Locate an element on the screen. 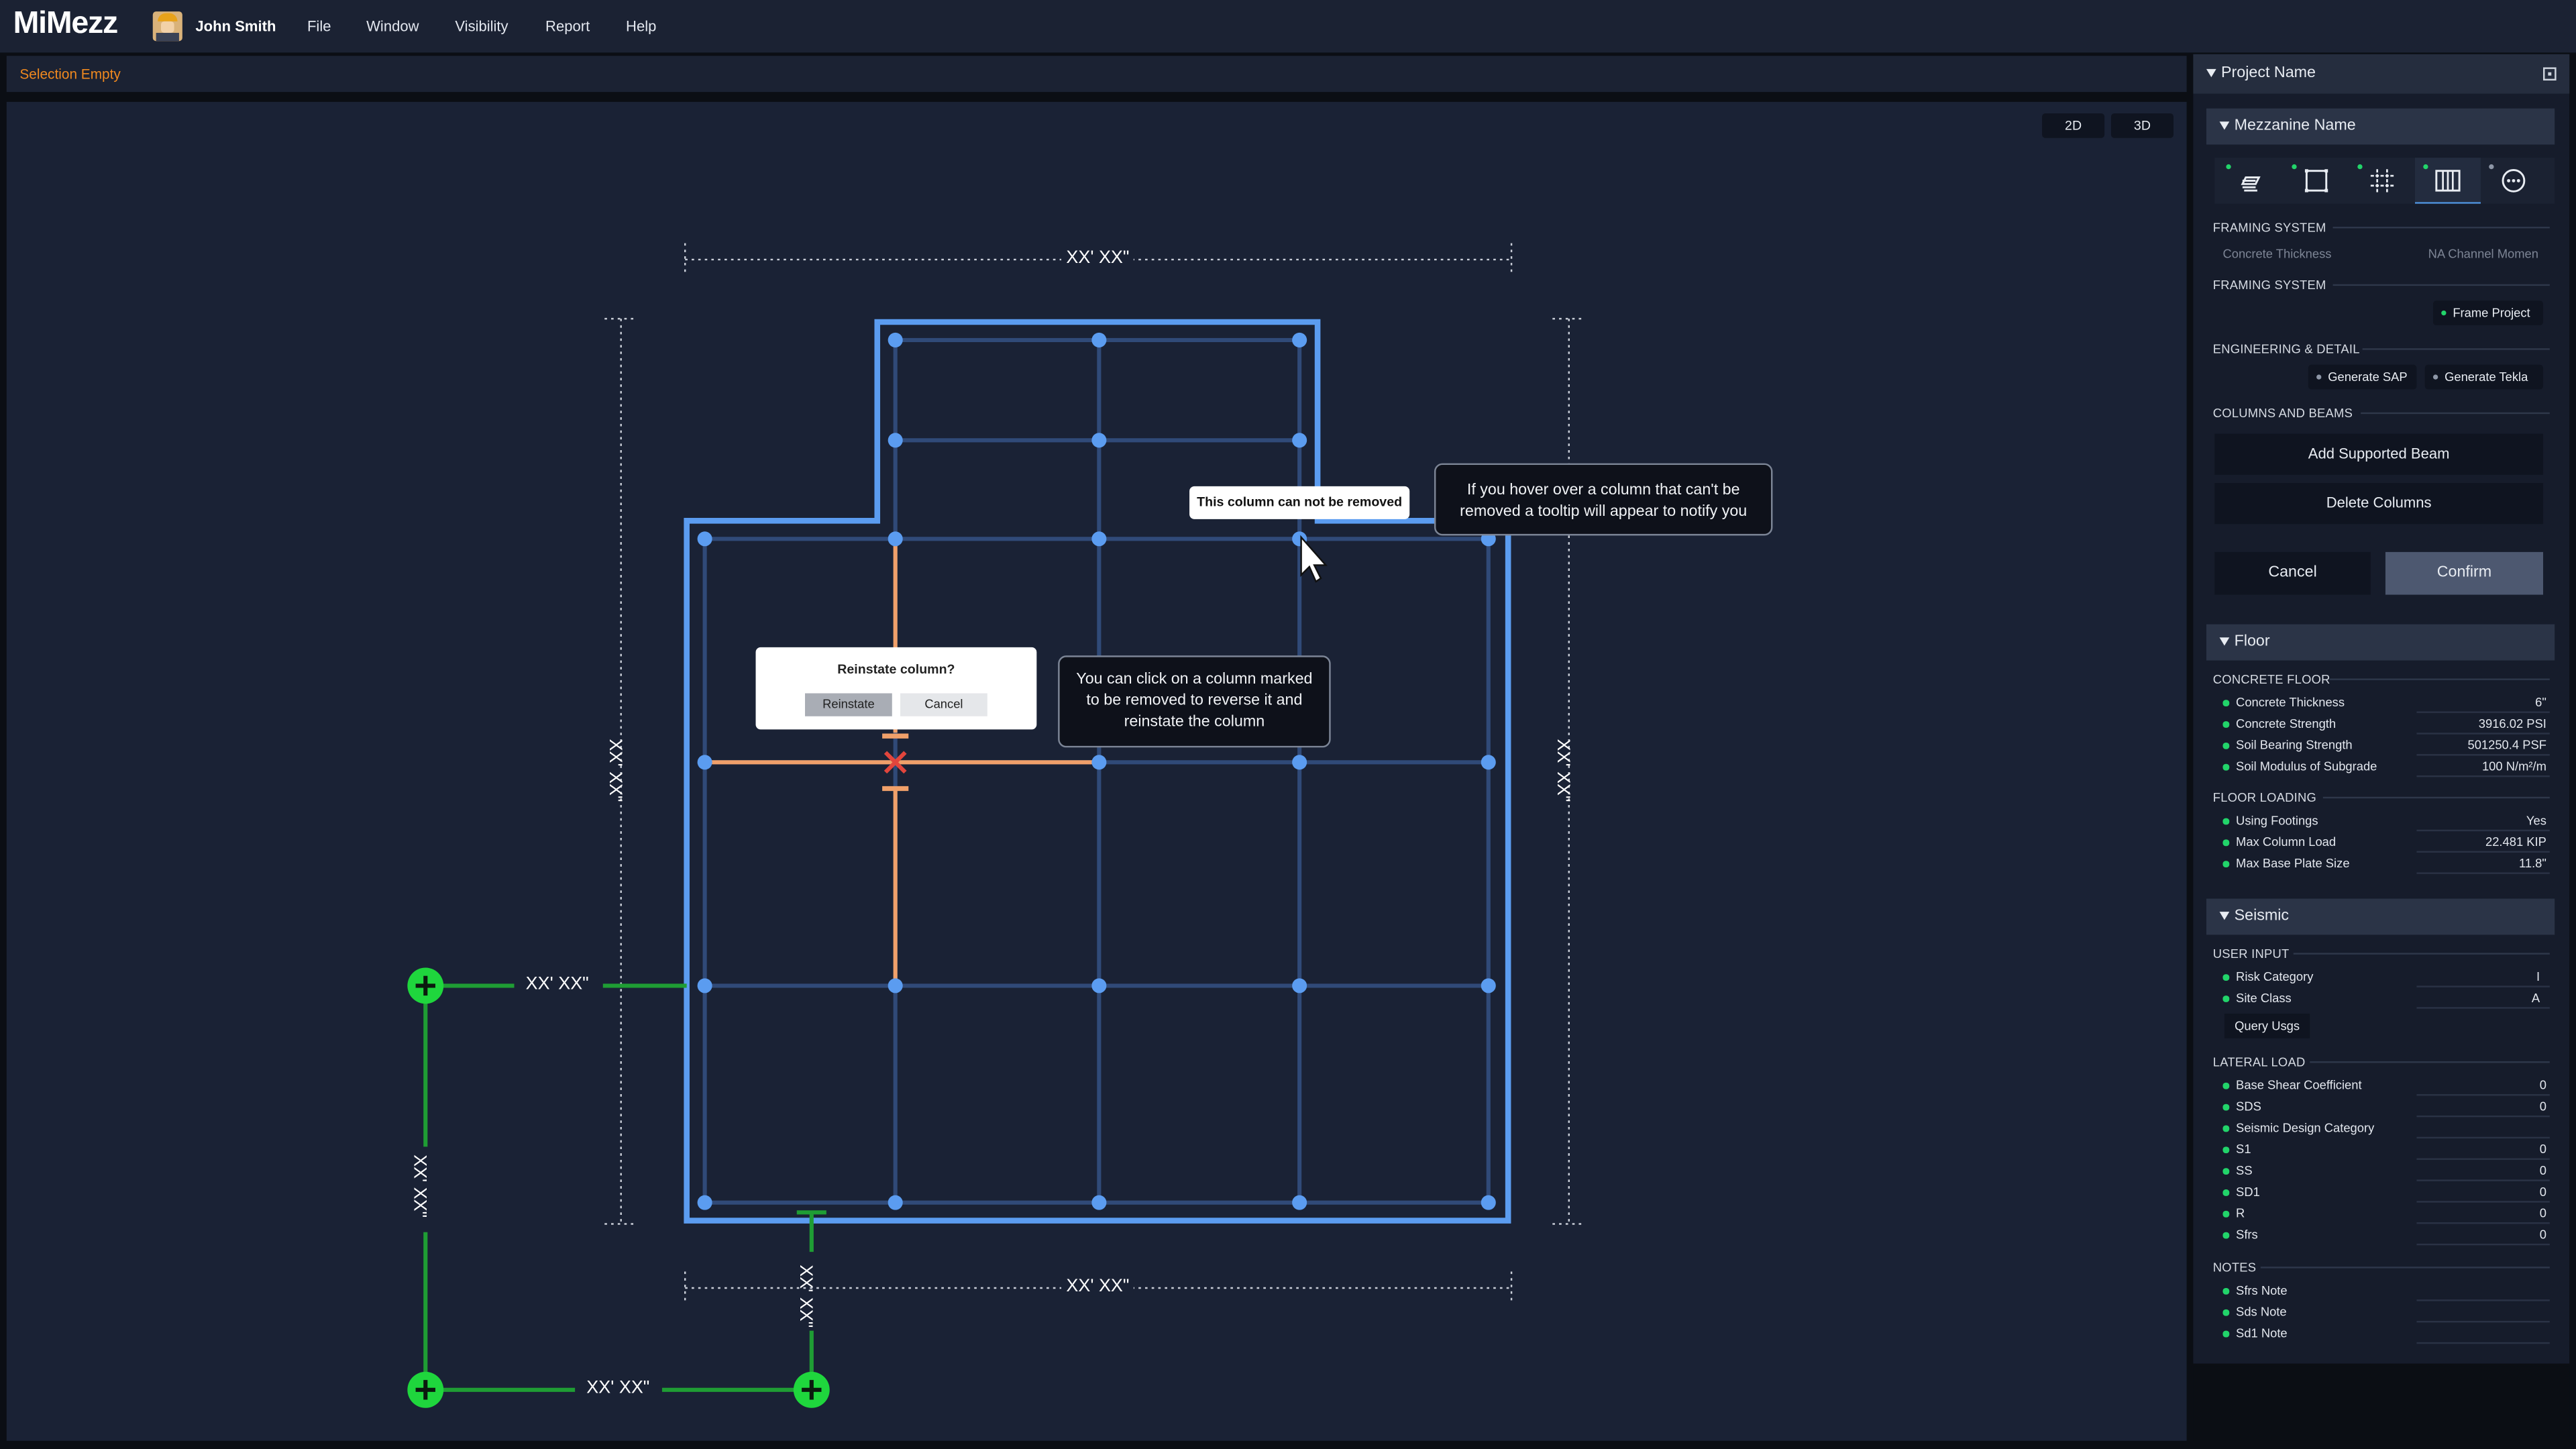 This screenshot has width=2576, height=1449. generate-tekla-button: Generate Tekla is located at coordinates (2484, 377).